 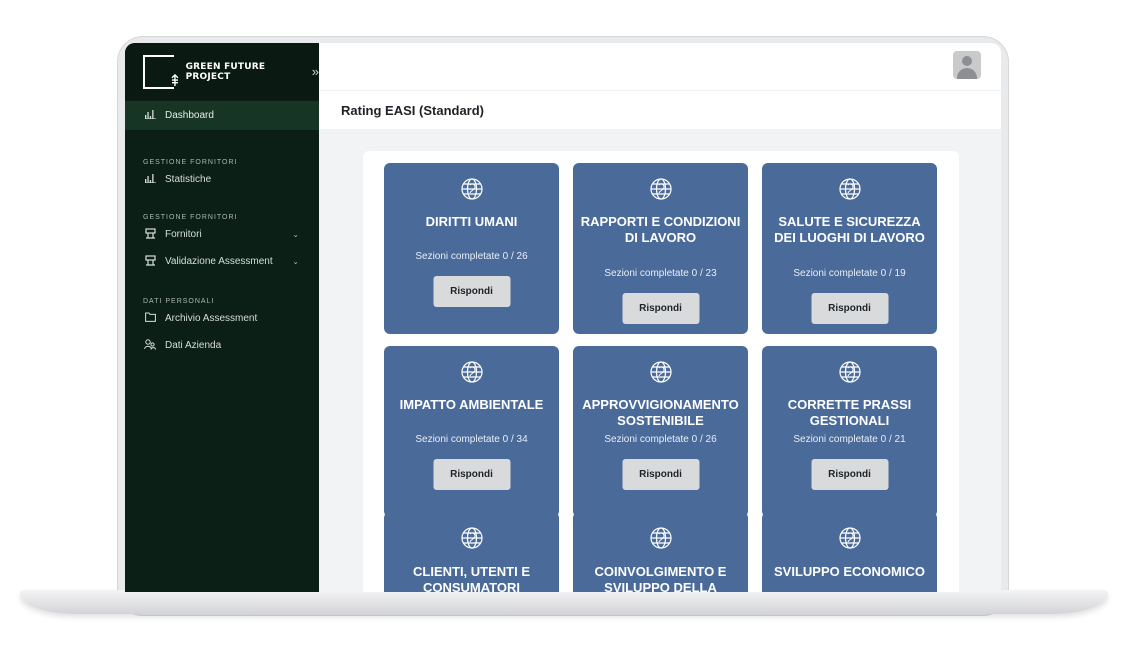 I want to click on card-title: CORRETTE PRASSI GESTIONALI, so click(x=849, y=412).